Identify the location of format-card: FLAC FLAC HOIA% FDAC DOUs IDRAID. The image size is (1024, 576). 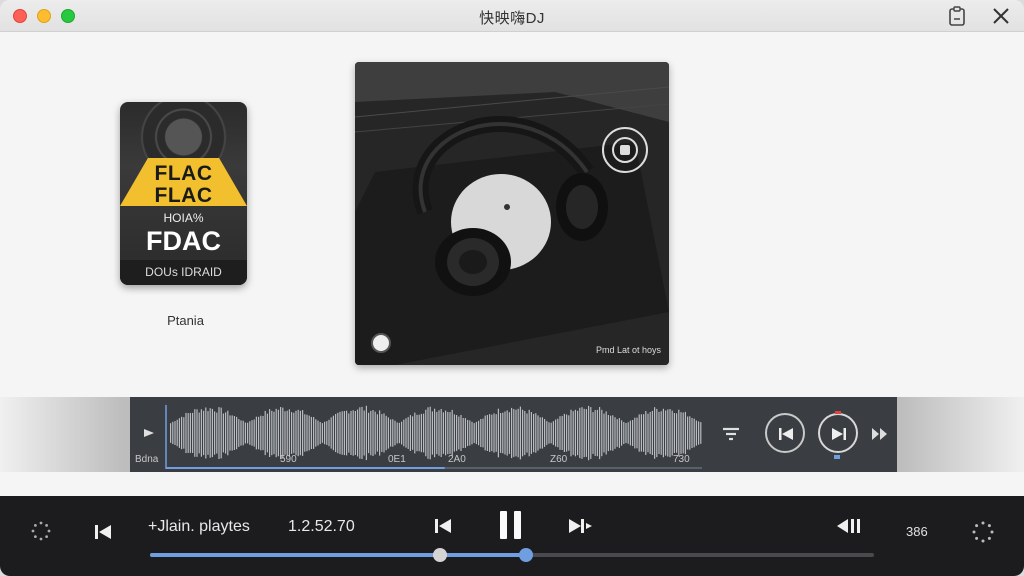
(183, 193).